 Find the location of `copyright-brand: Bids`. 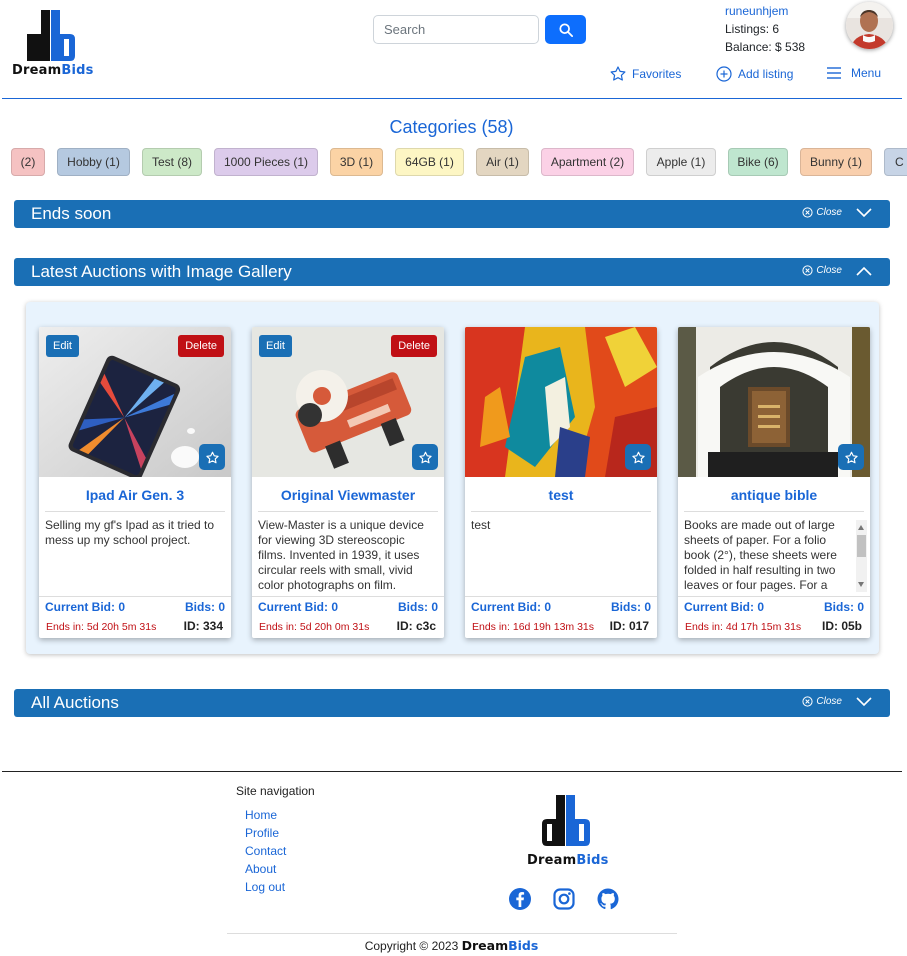

copyright-brand: Bids is located at coordinates (523, 945).